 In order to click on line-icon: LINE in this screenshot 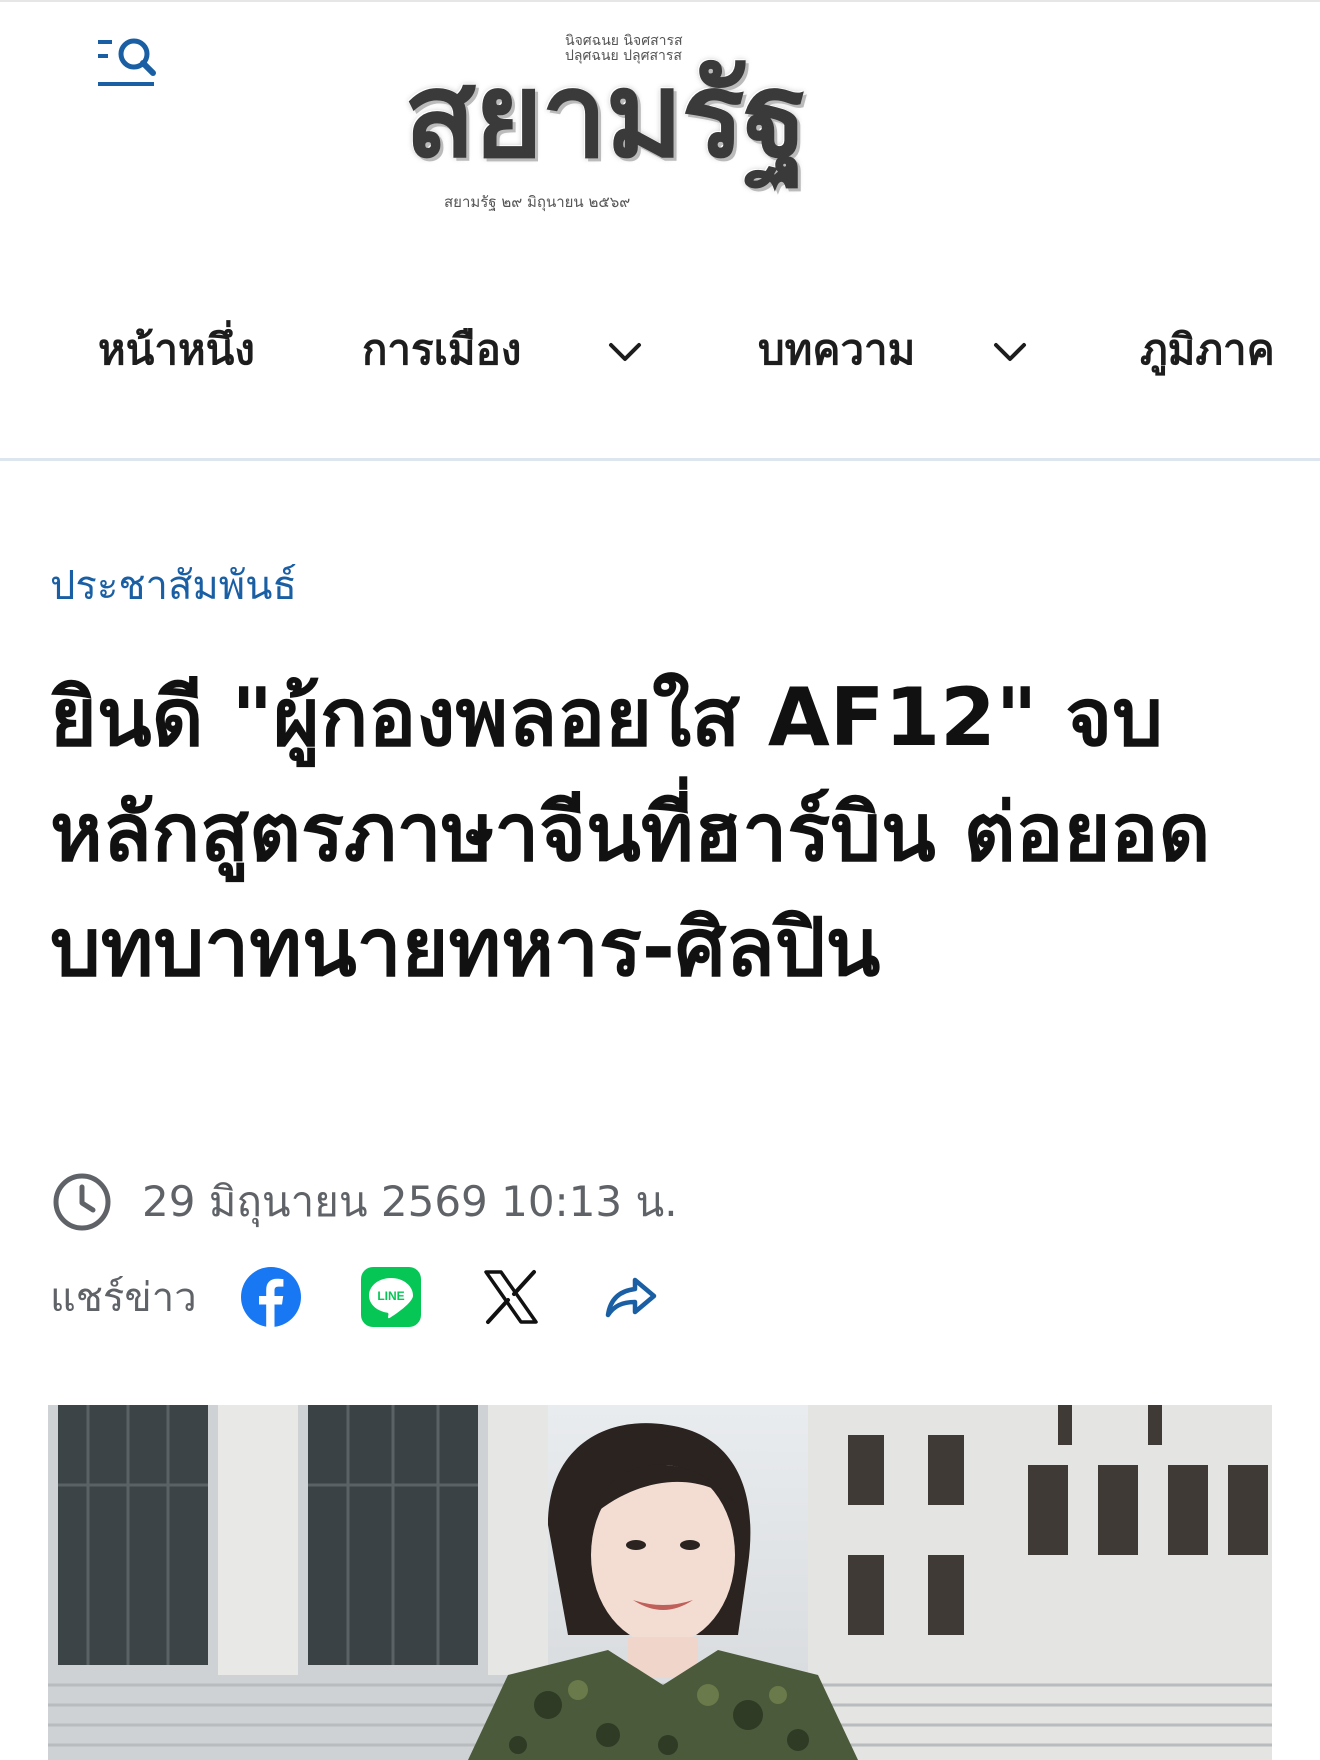, I will do `click(390, 1297)`.